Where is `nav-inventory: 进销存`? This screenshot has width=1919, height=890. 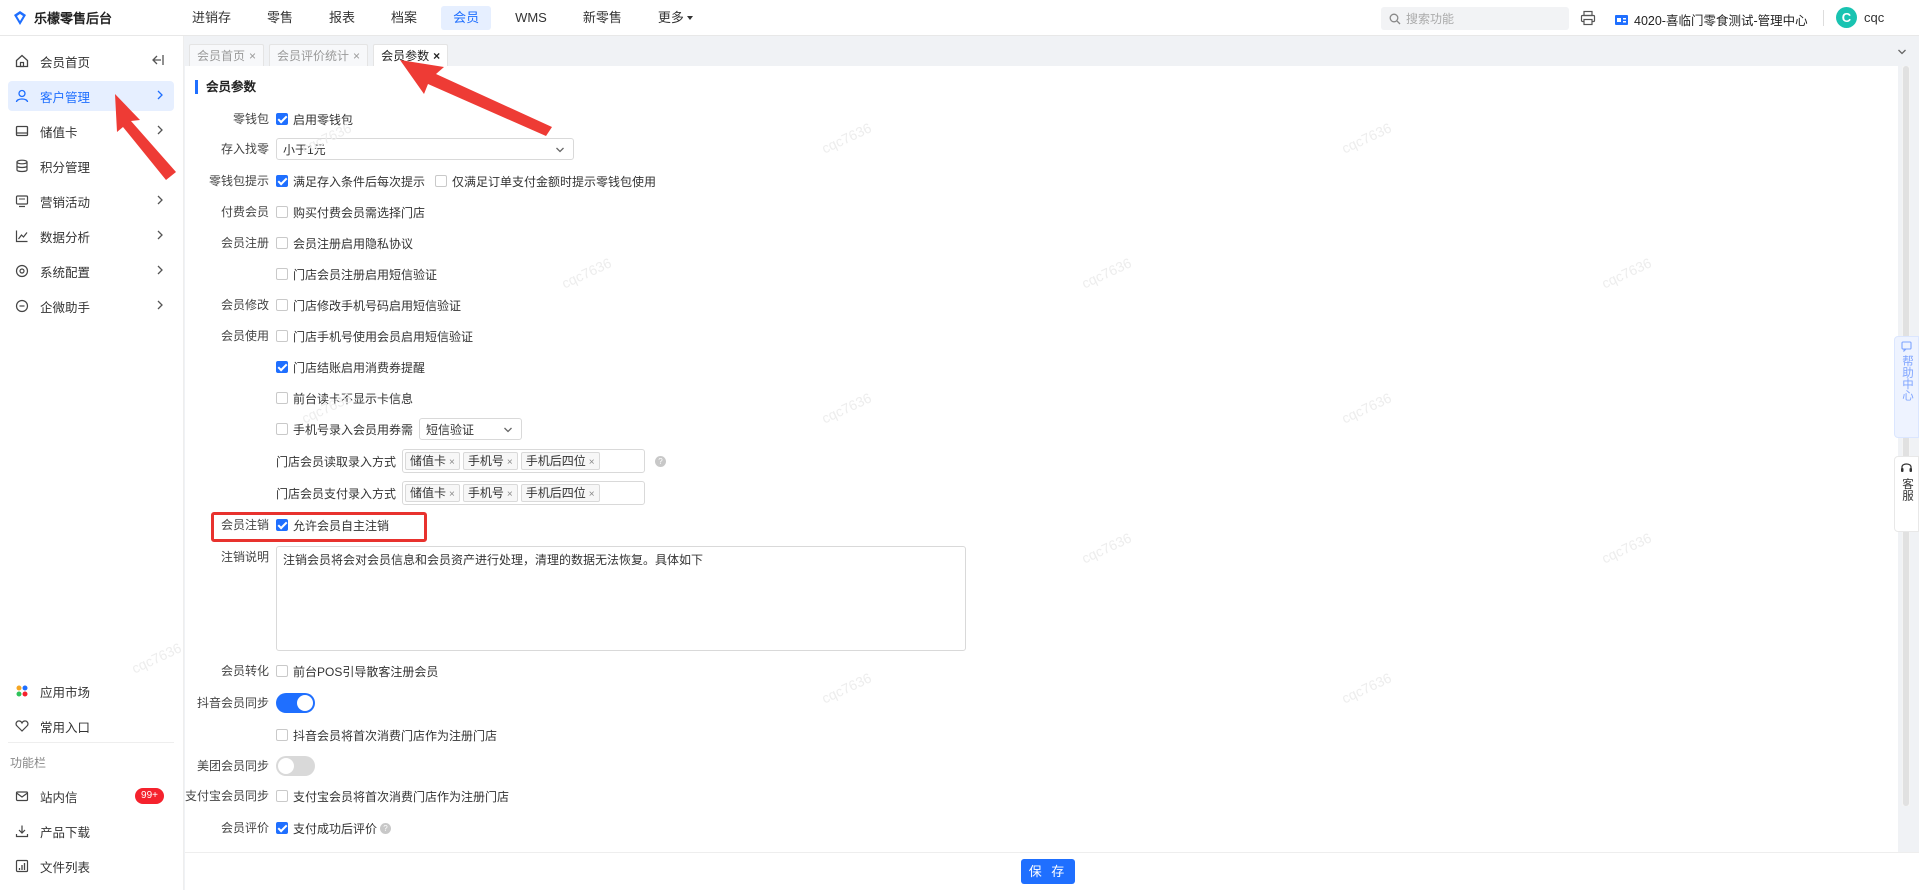
nav-inventory: 进销存 is located at coordinates (211, 18).